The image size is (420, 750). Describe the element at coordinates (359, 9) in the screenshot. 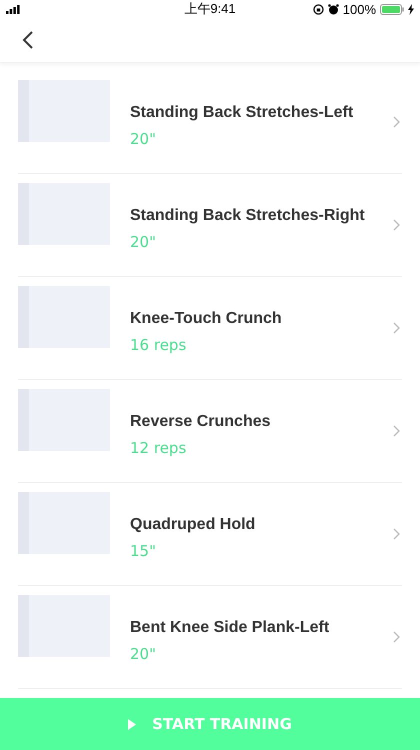

I see `battery-percentage: 100%` at that location.